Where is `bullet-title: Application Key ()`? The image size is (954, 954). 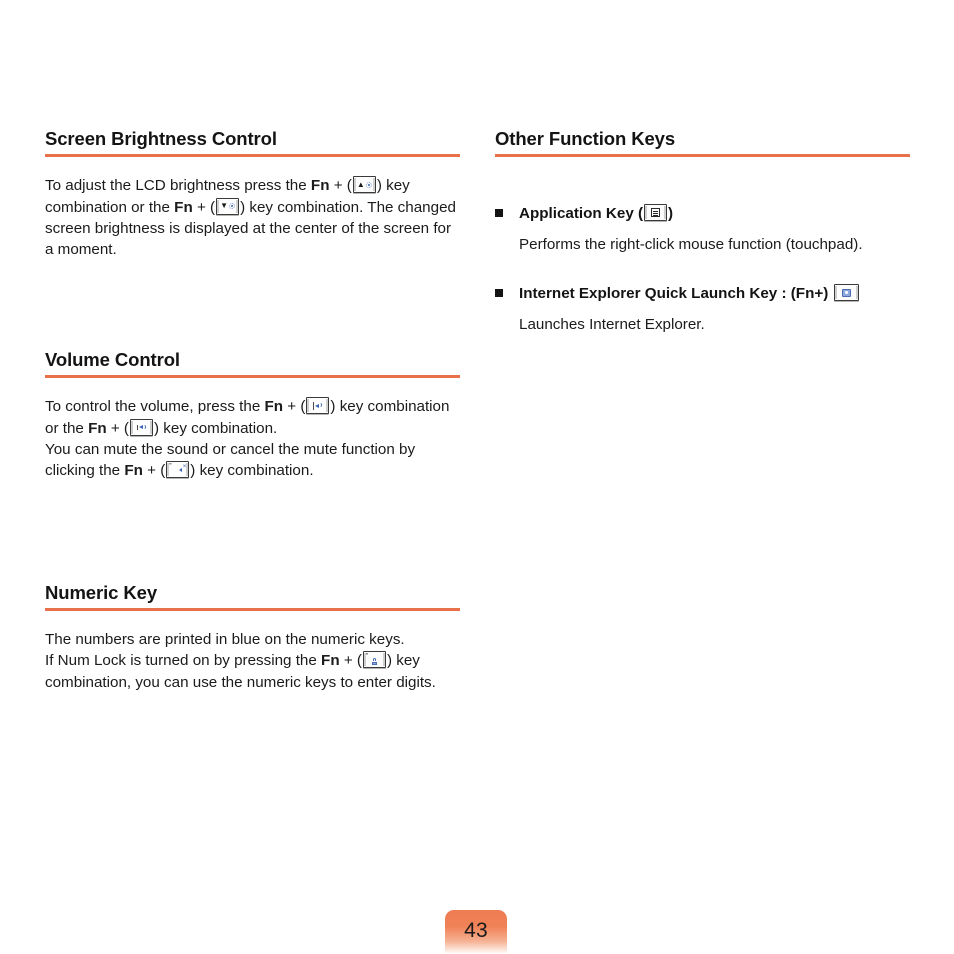
bullet-title: Application Key () is located at coordinates (596, 213).